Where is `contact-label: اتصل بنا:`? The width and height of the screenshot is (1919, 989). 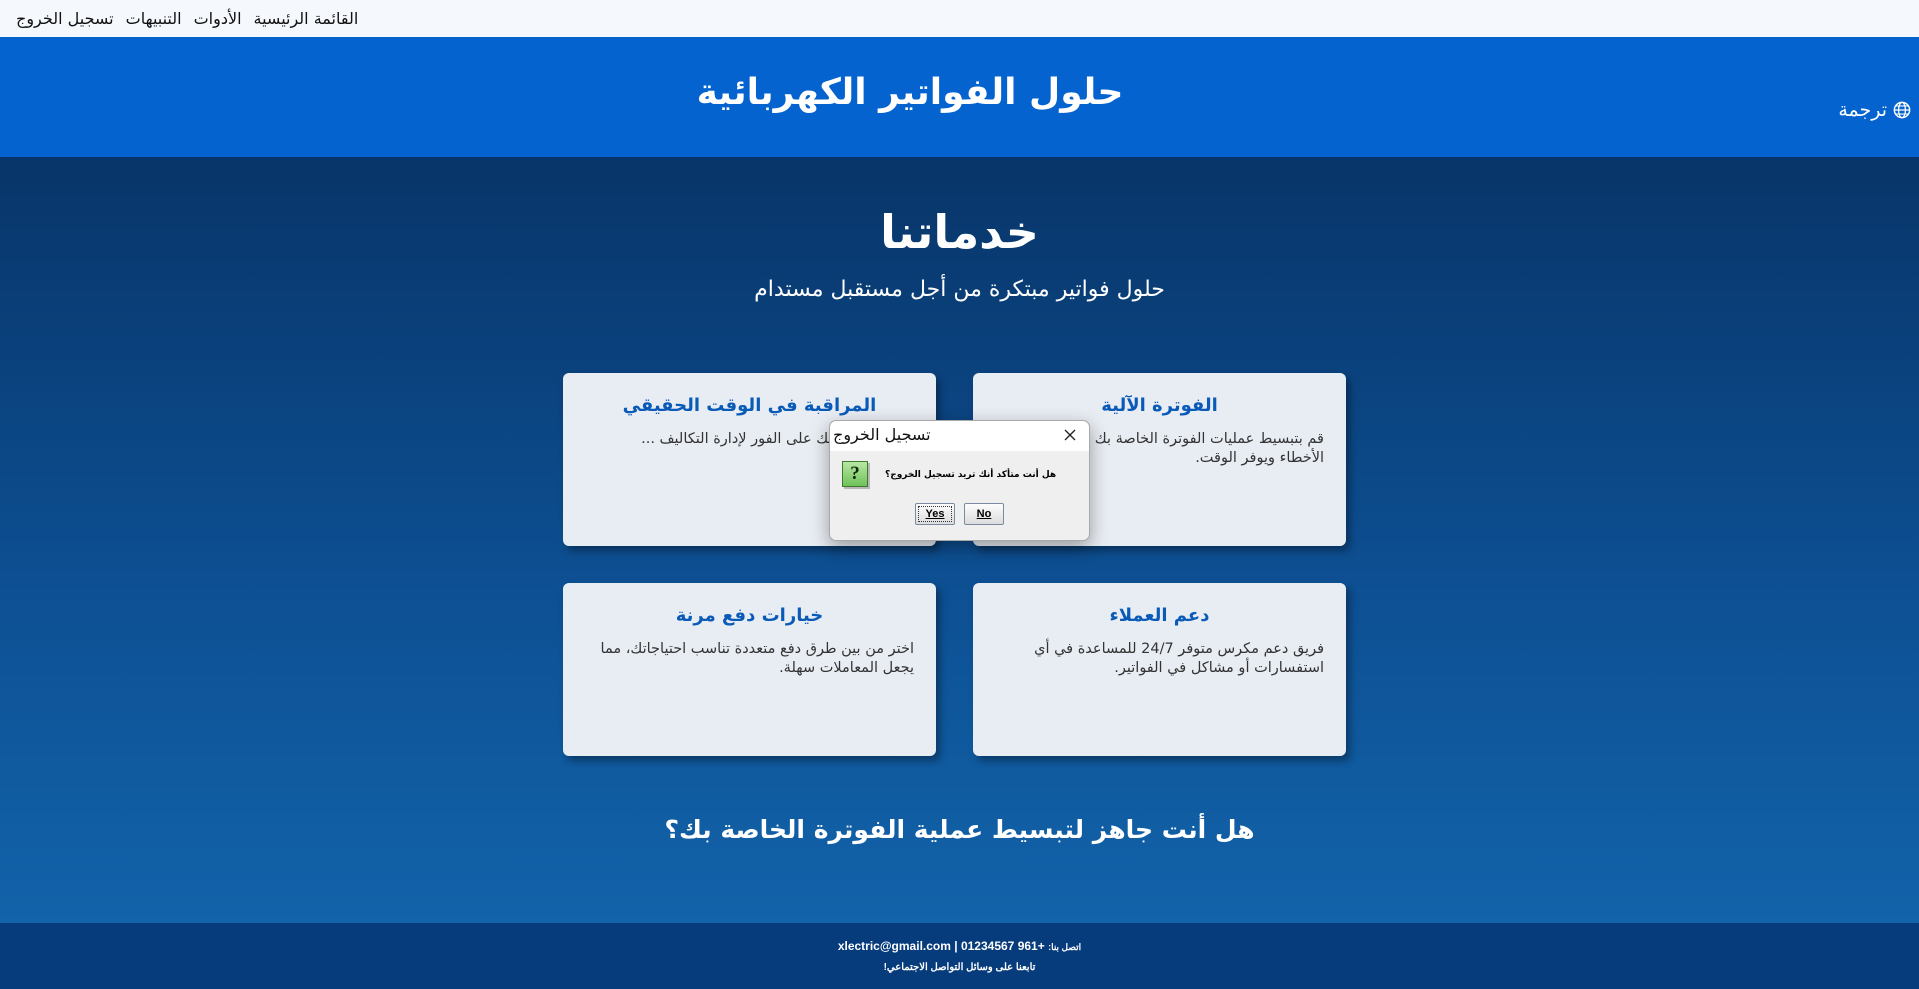
contact-label: اتصل بنا: is located at coordinates (1065, 947).